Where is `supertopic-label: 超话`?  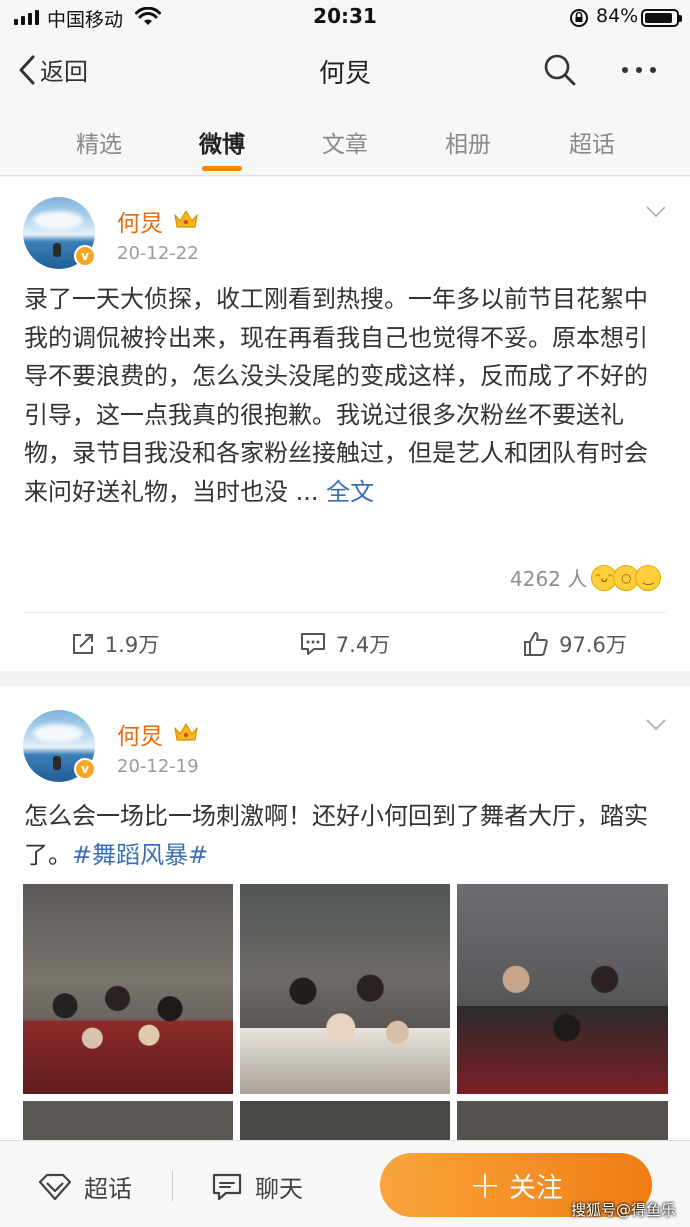
supertopic-label: 超话 is located at coordinates (108, 1189).